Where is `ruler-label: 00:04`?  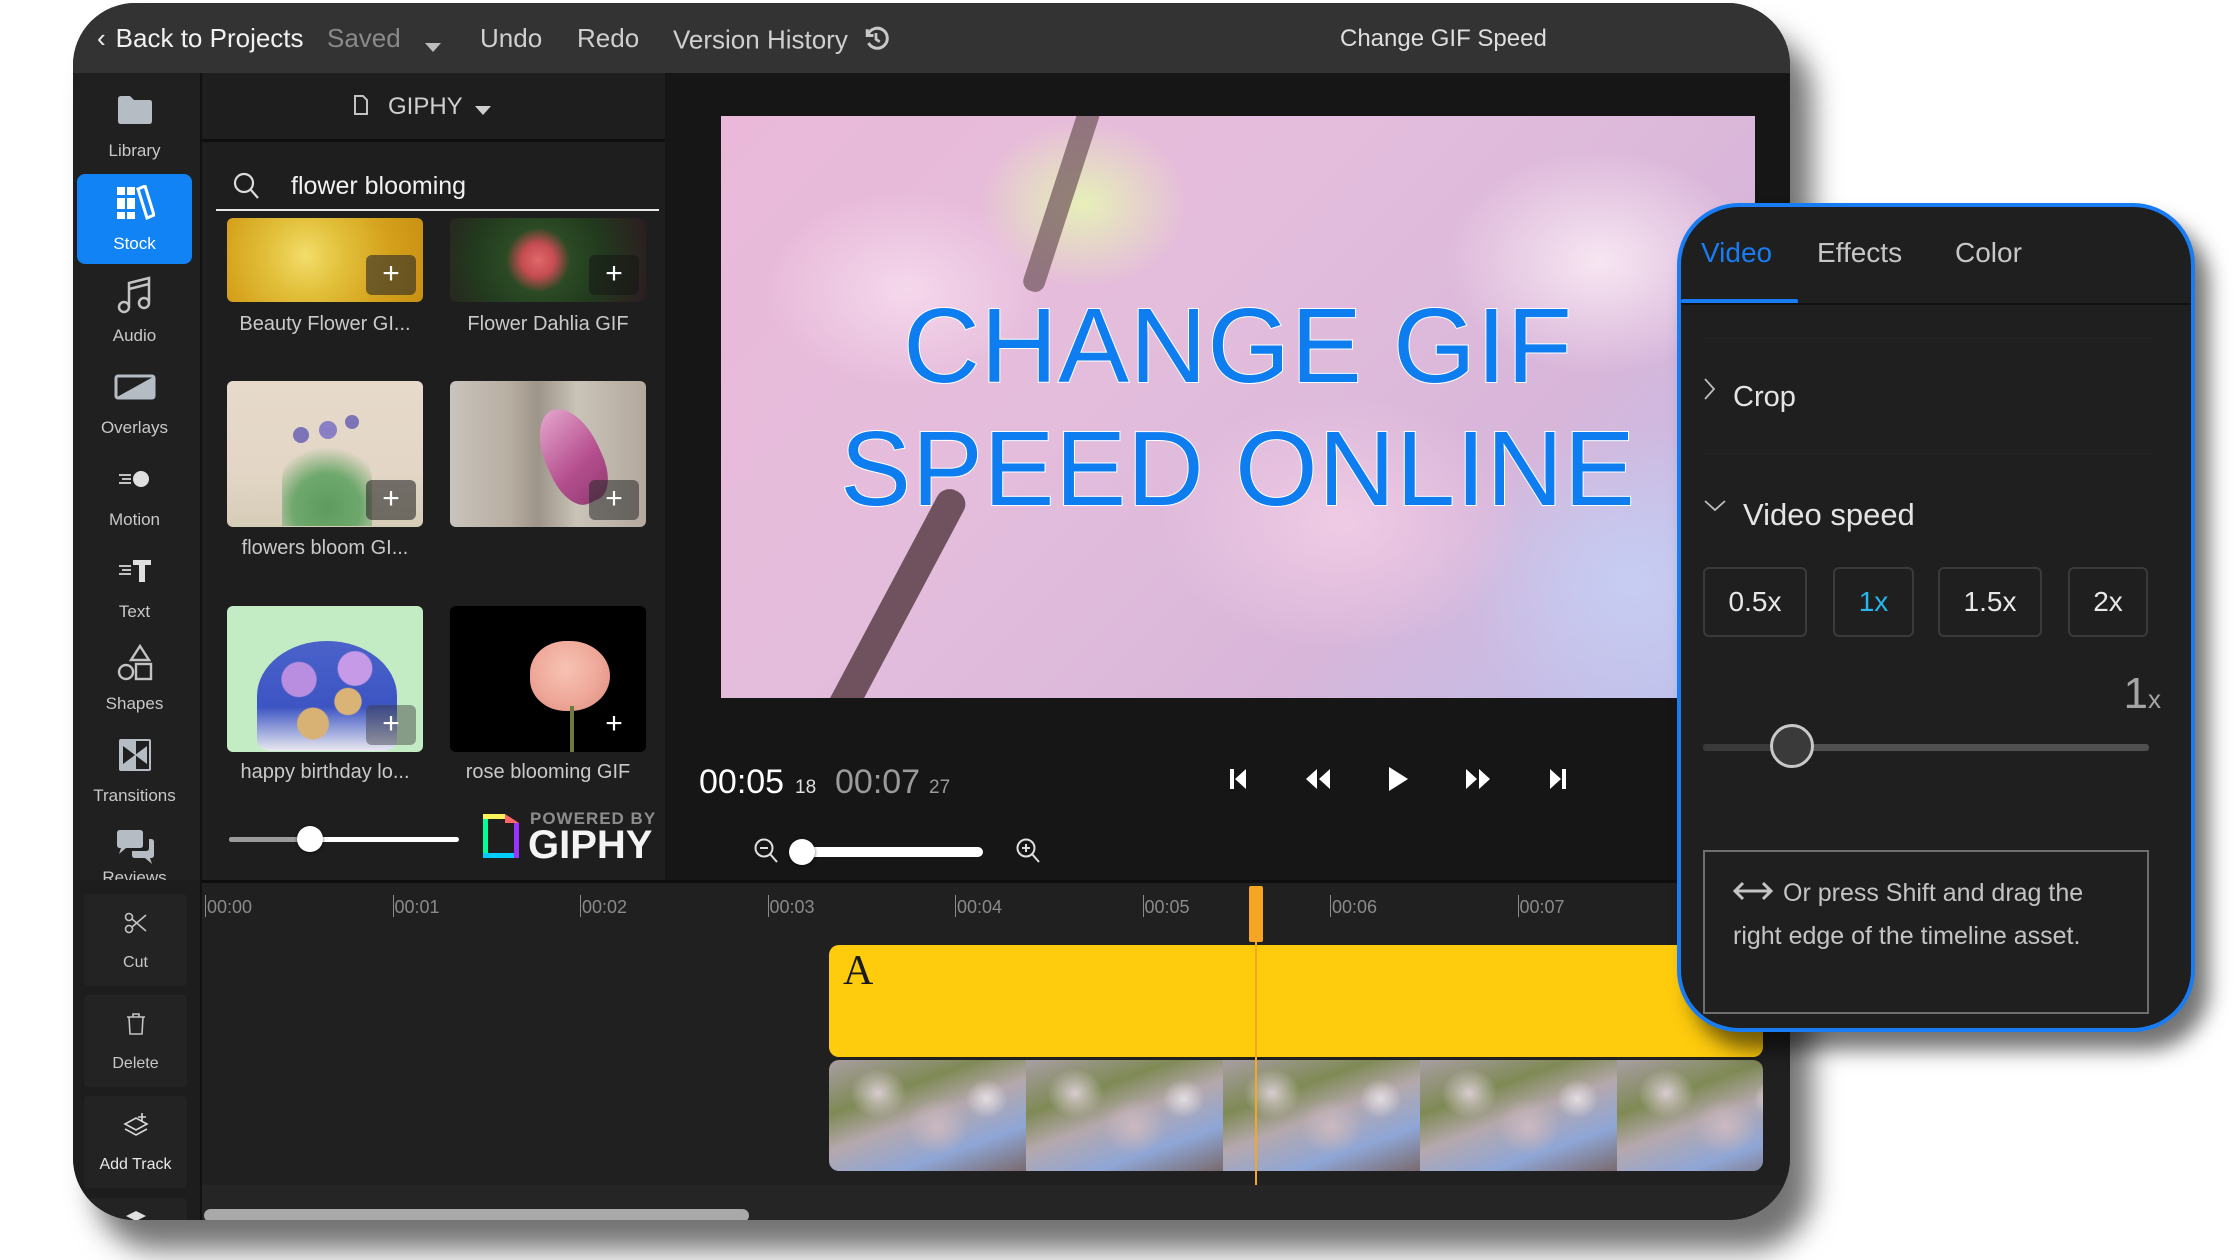
ruler-label: 00:04 is located at coordinates (980, 907).